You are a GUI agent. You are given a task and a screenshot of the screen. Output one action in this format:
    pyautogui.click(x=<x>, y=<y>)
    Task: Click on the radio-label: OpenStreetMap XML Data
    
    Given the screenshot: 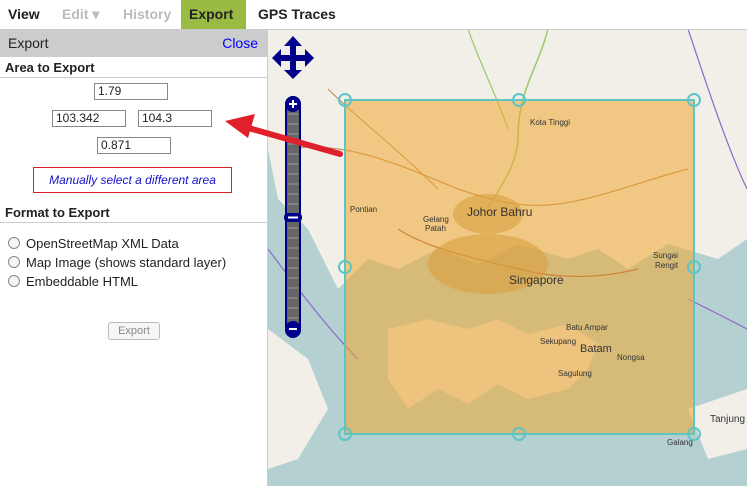 What is the action you would take?
    pyautogui.click(x=102, y=243)
    